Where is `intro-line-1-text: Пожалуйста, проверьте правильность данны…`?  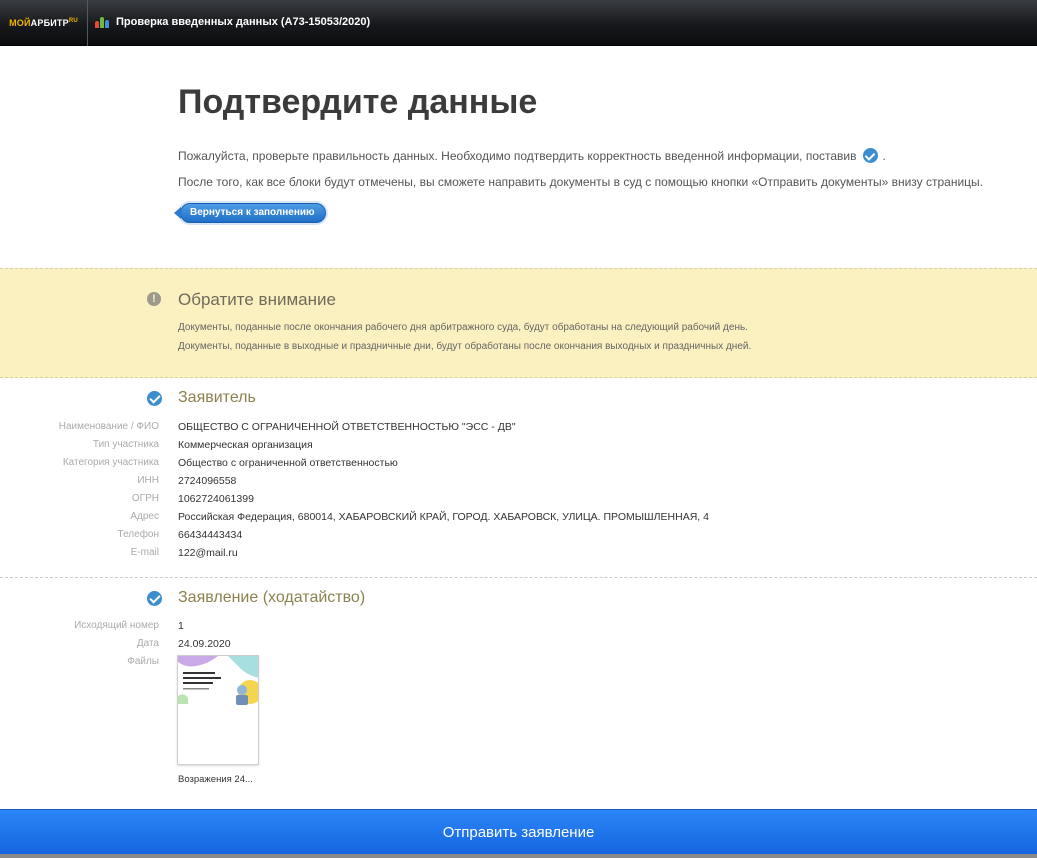 intro-line-1-text: Пожалуйста, проверьте правильность данны… is located at coordinates (517, 155).